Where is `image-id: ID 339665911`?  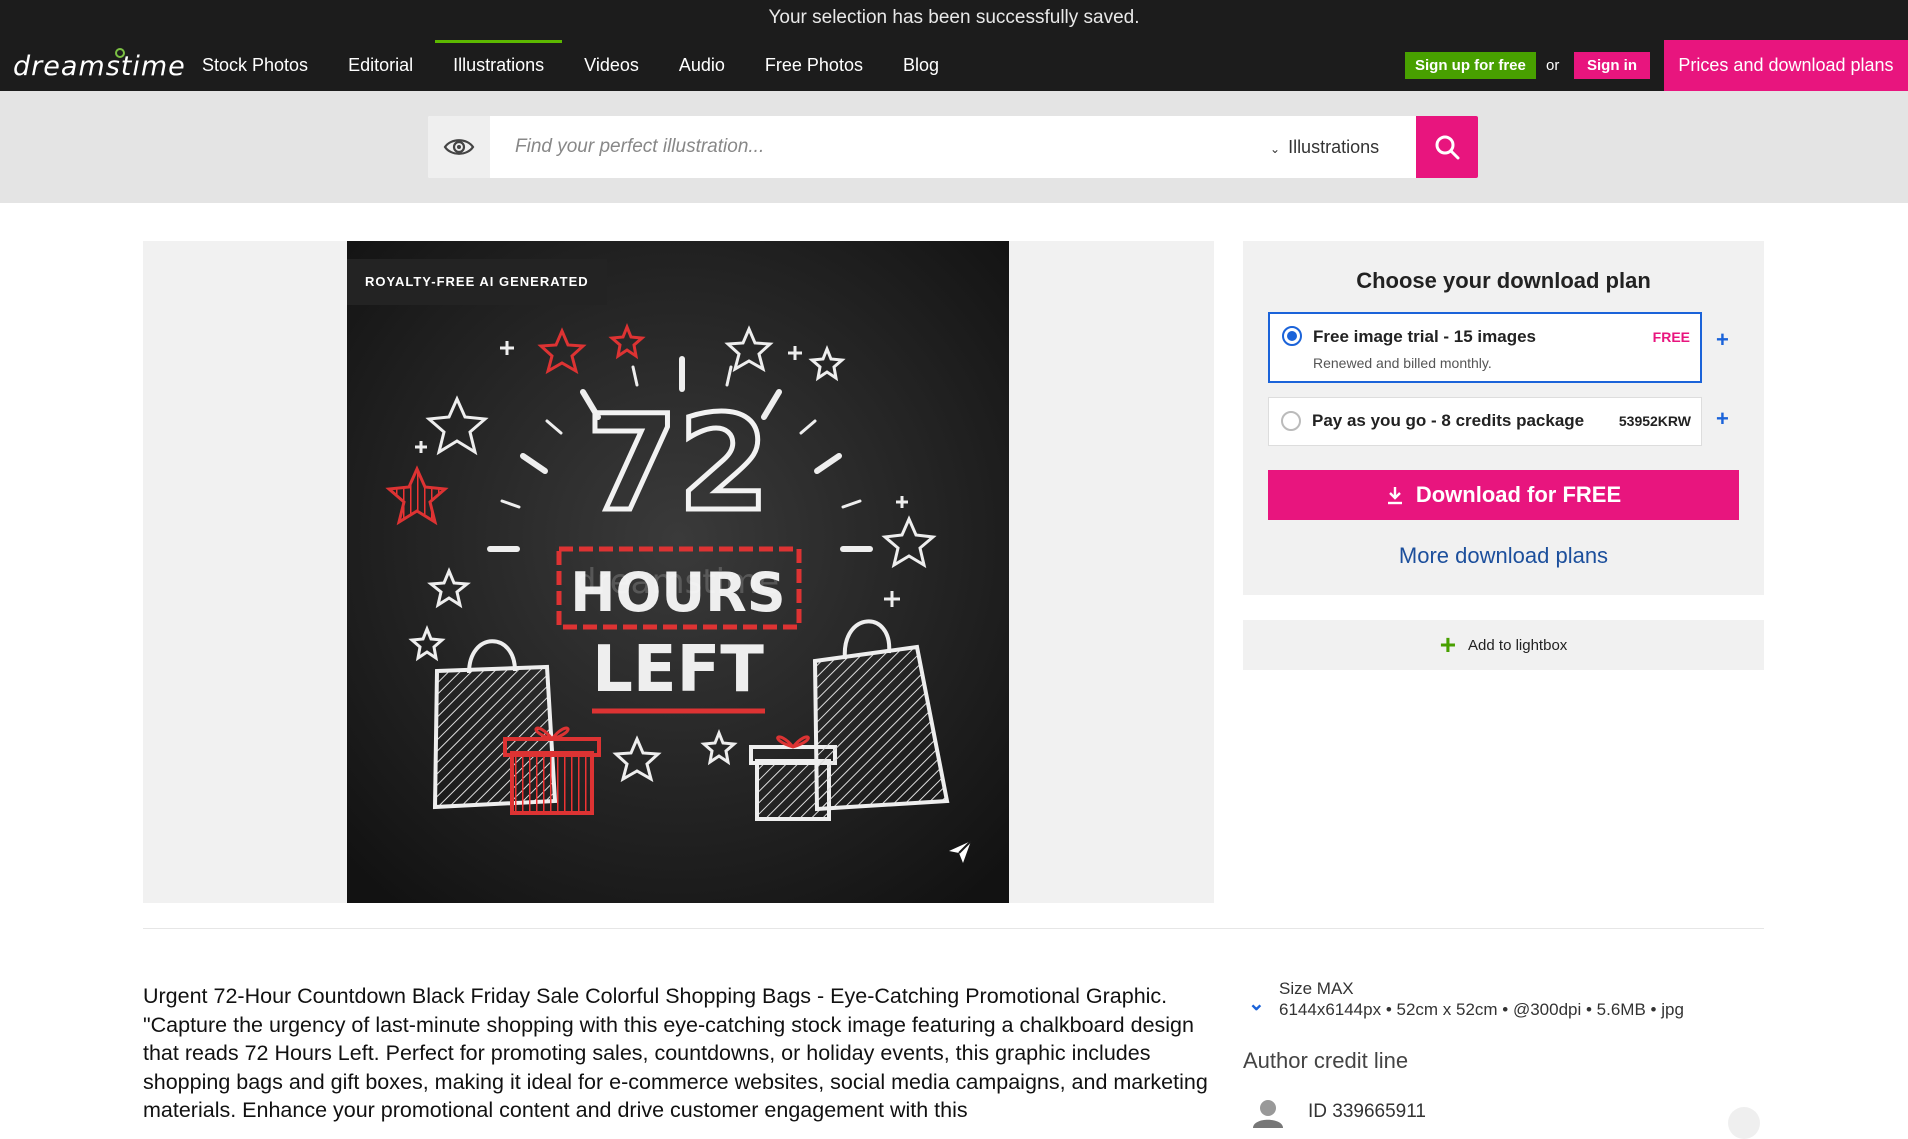 image-id: ID 339665911 is located at coordinates (1367, 1111).